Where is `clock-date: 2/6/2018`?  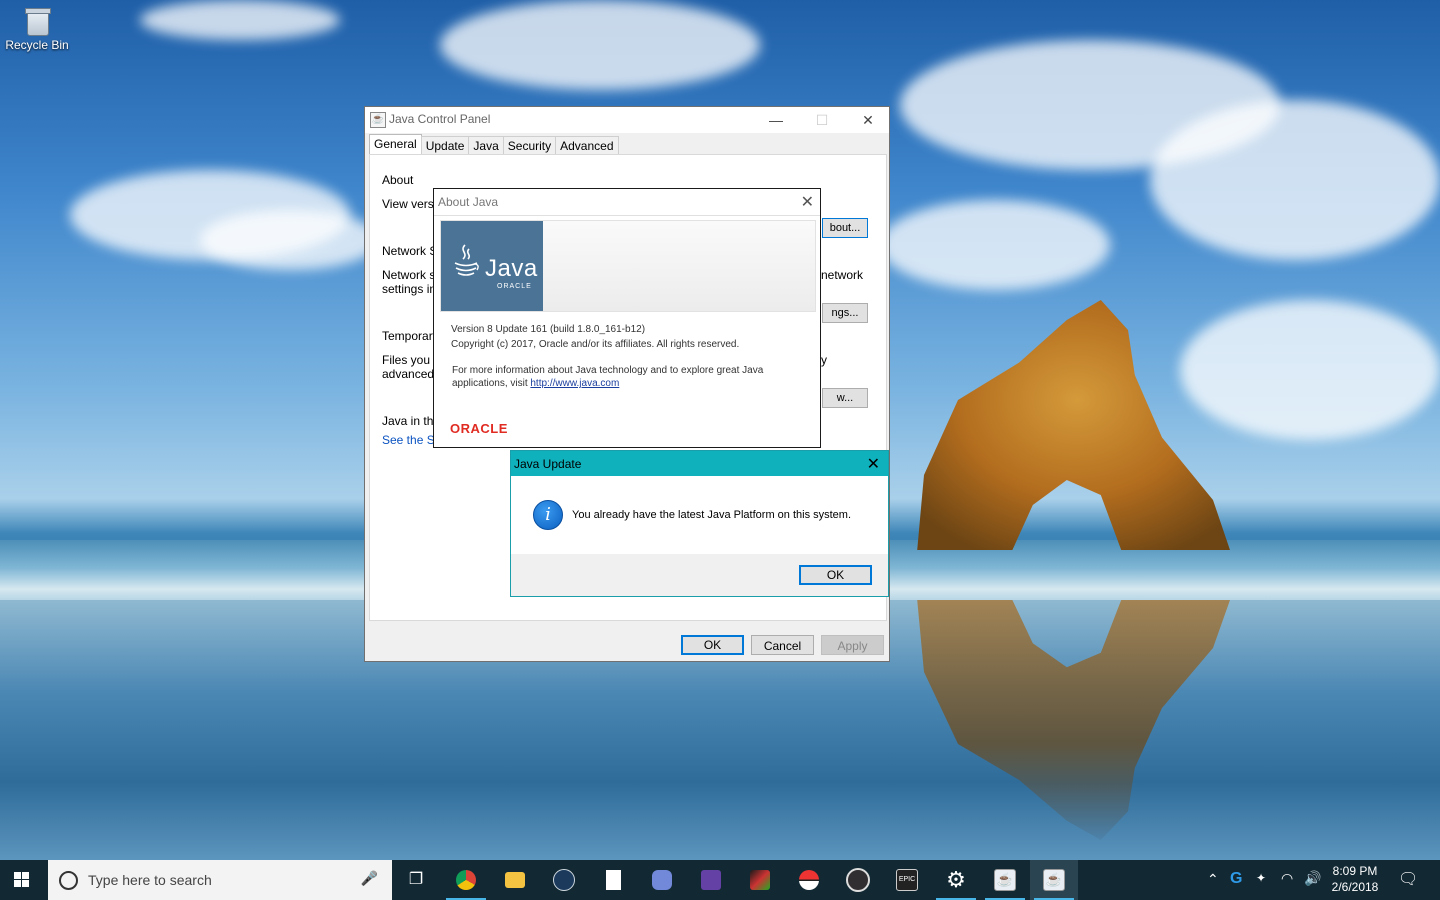
clock-date: 2/6/2018 is located at coordinates (1355, 887).